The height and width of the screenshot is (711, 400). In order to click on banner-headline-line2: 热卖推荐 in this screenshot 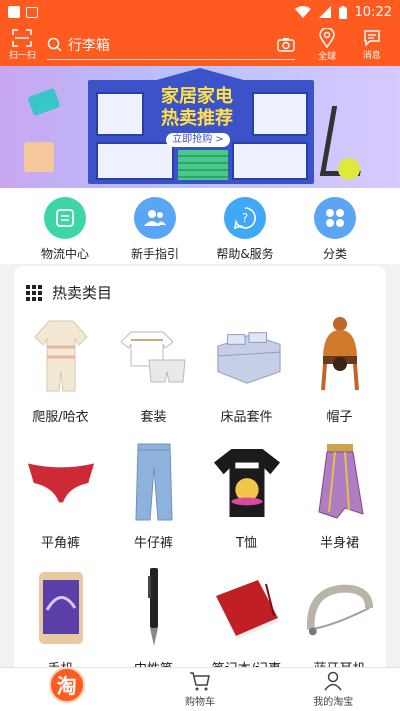, I will do `click(197, 118)`.